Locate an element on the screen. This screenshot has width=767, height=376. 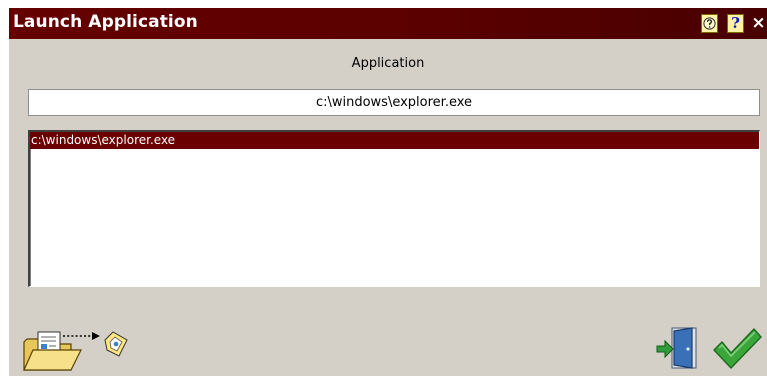
checkmark-icon is located at coordinates (737, 348).